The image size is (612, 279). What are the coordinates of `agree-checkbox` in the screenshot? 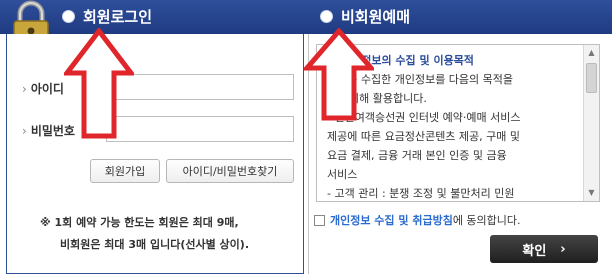 It's located at (319, 220).